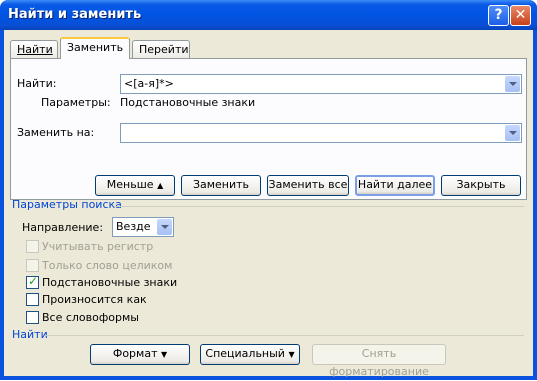  What do you see at coordinates (268, 15) in the screenshot?
I see `title-bar: Найти и заменить ? ✕` at bounding box center [268, 15].